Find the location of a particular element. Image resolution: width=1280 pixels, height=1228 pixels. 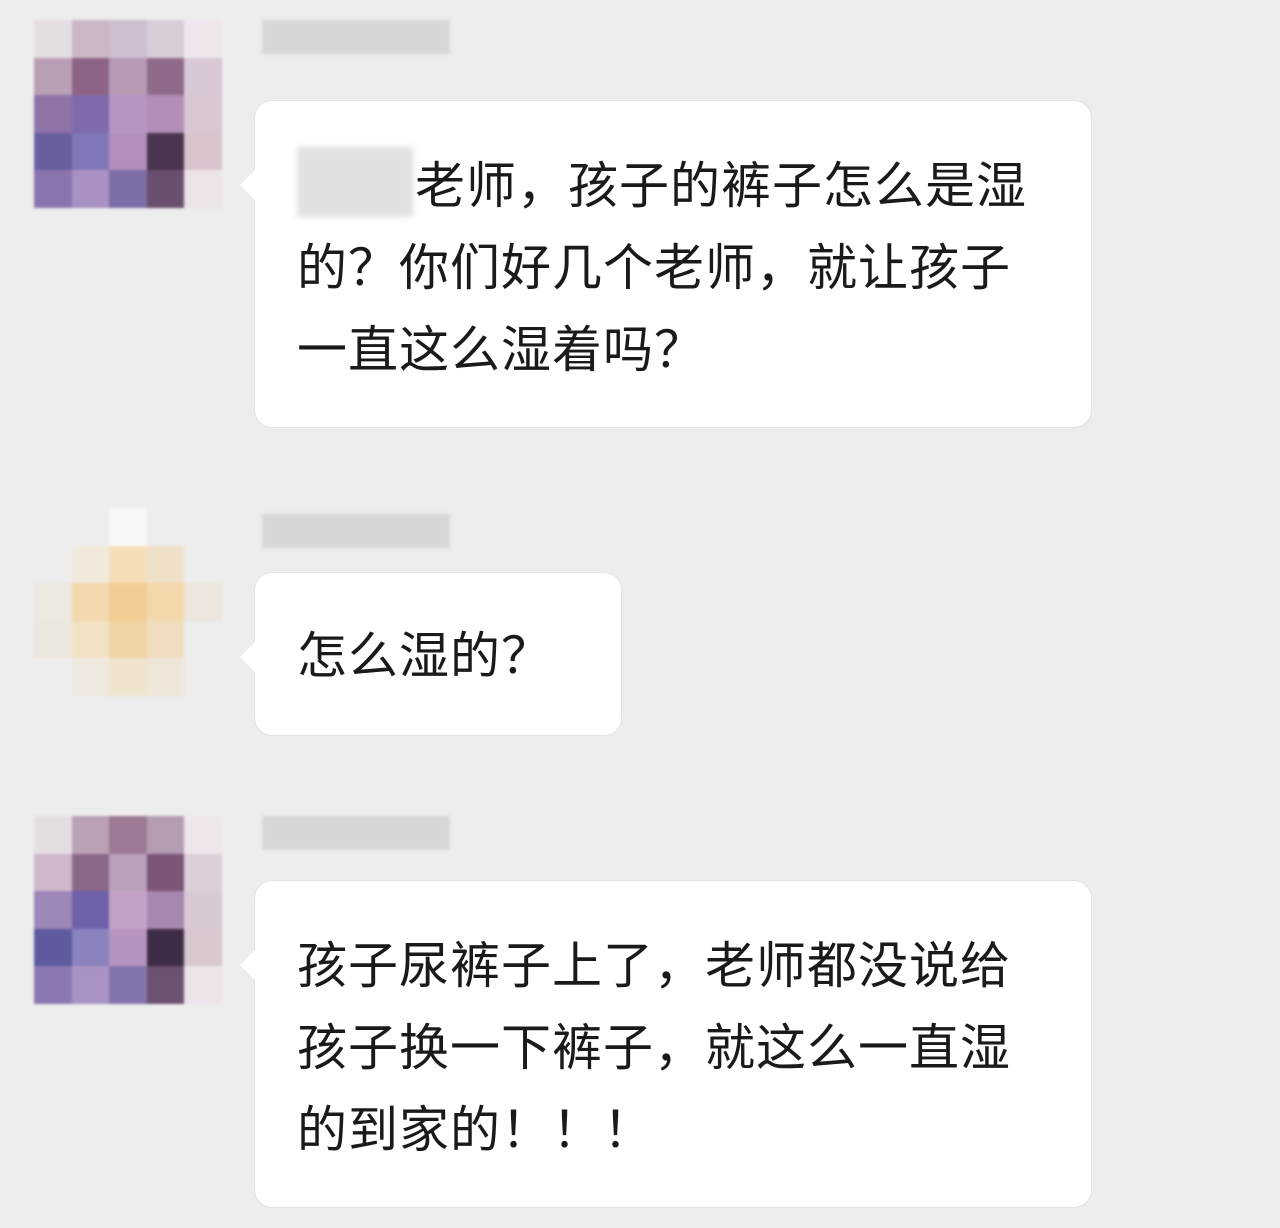

message-text: 怎么湿的？ is located at coordinates (424, 656).